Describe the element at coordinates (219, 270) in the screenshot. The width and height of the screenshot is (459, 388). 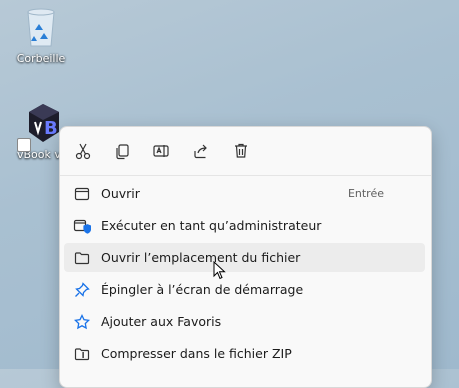
I see `mouse-cursor-icon` at that location.